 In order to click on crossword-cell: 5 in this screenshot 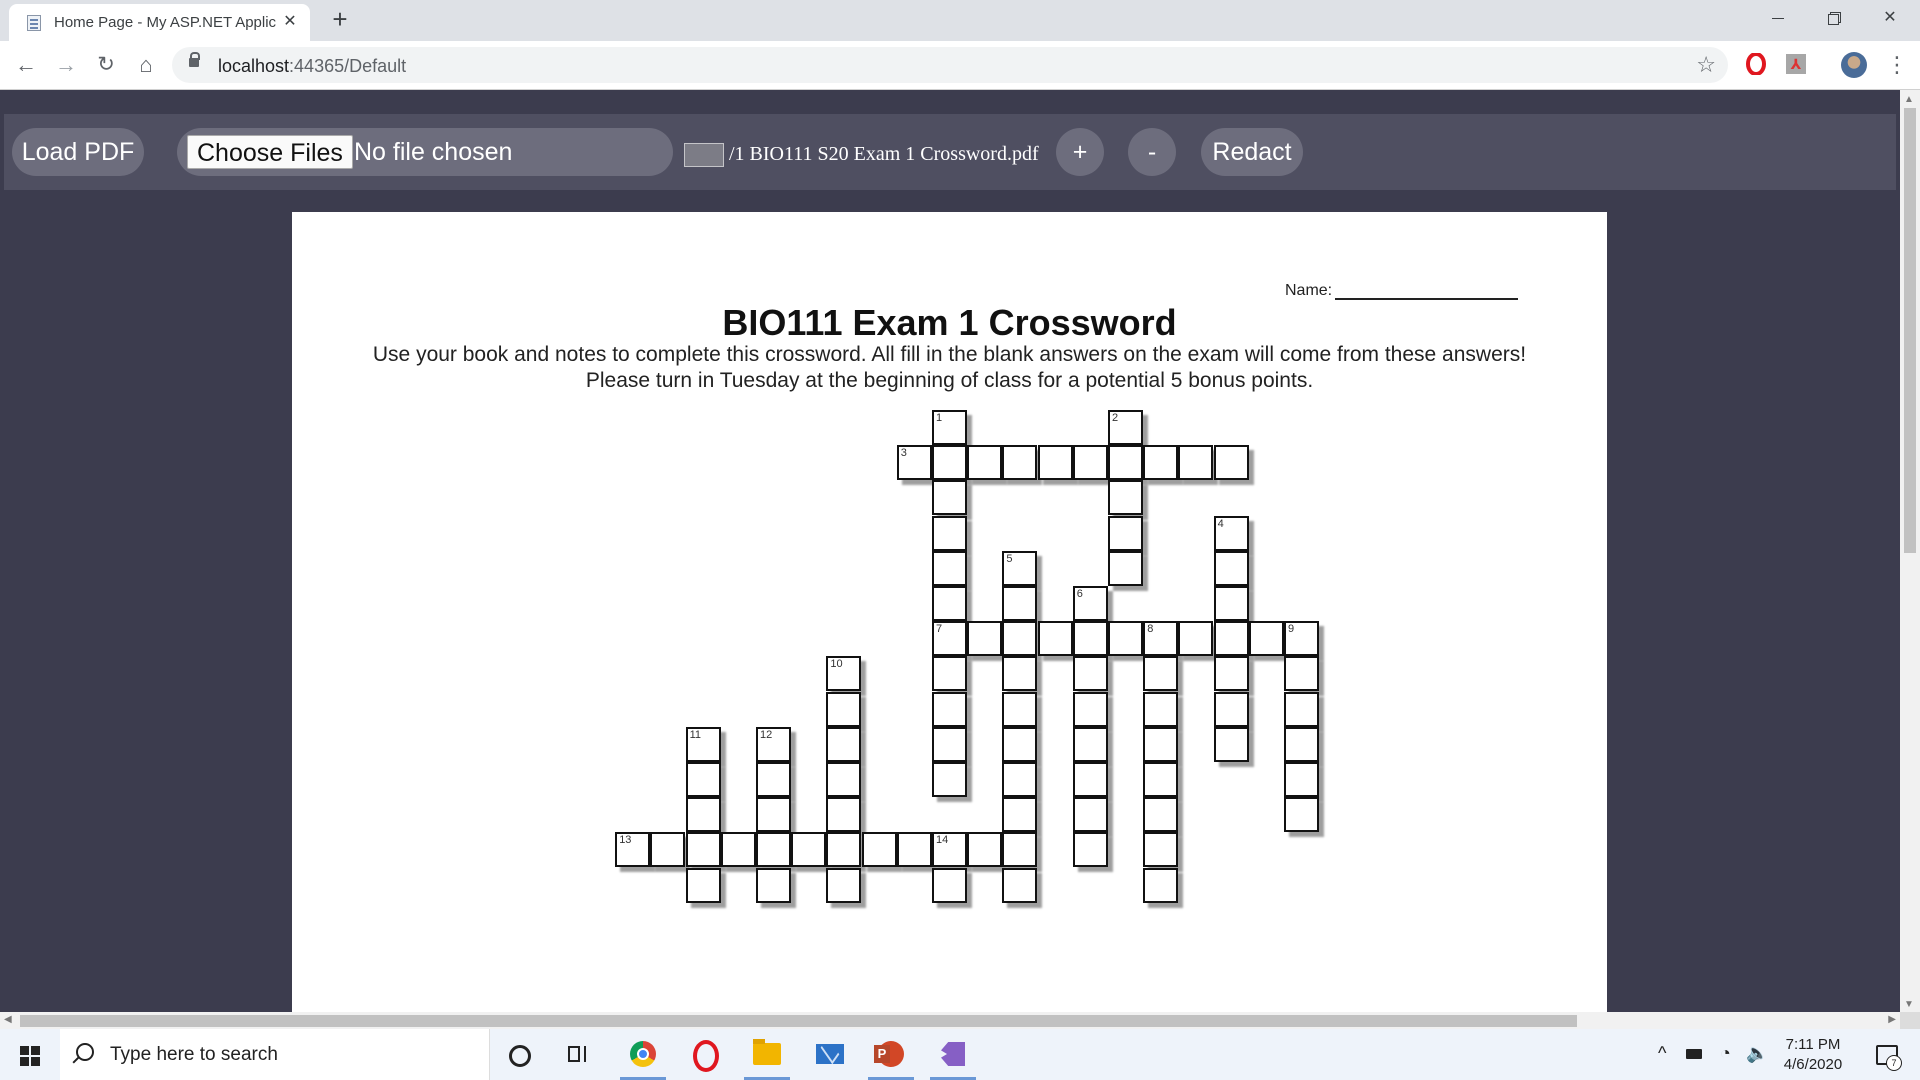, I will do `click(1020, 568)`.